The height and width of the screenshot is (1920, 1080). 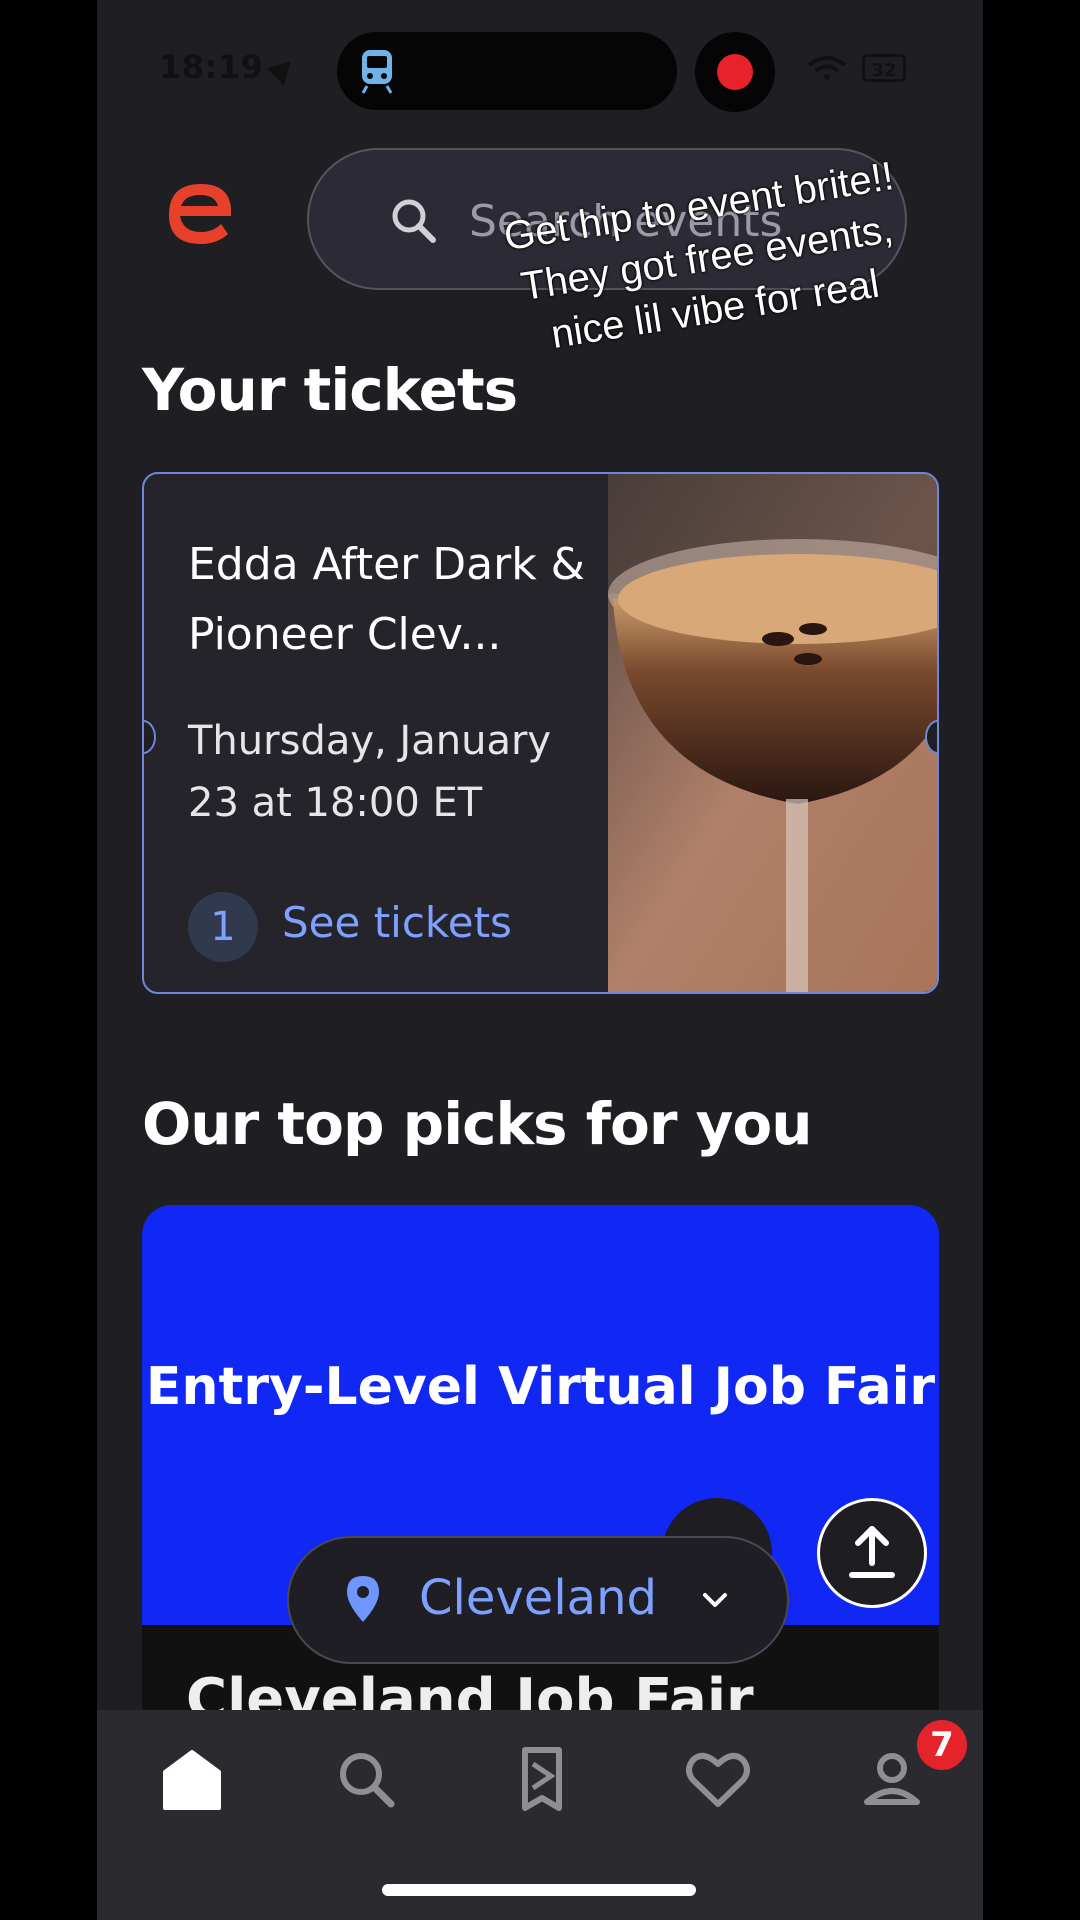 I want to click on location-city: Cleveland, so click(x=538, y=1598).